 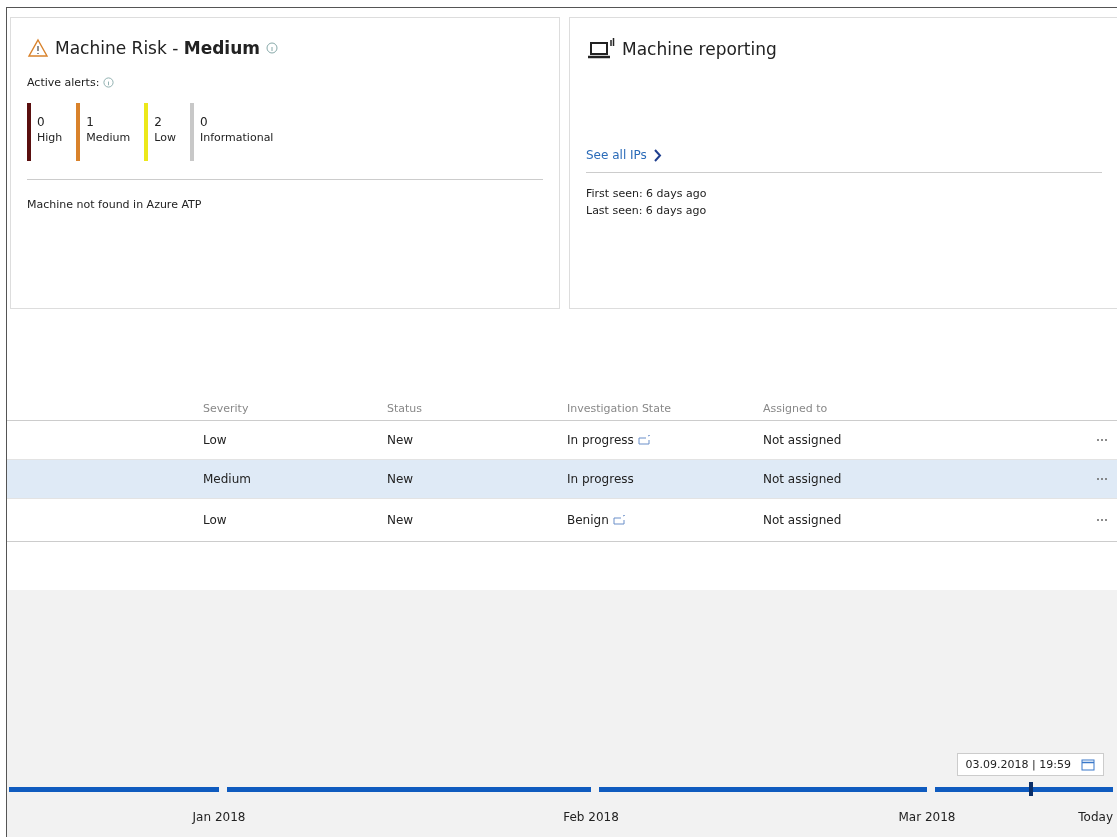 What do you see at coordinates (295, 408) in the screenshot?
I see `column-header: Severity` at bounding box center [295, 408].